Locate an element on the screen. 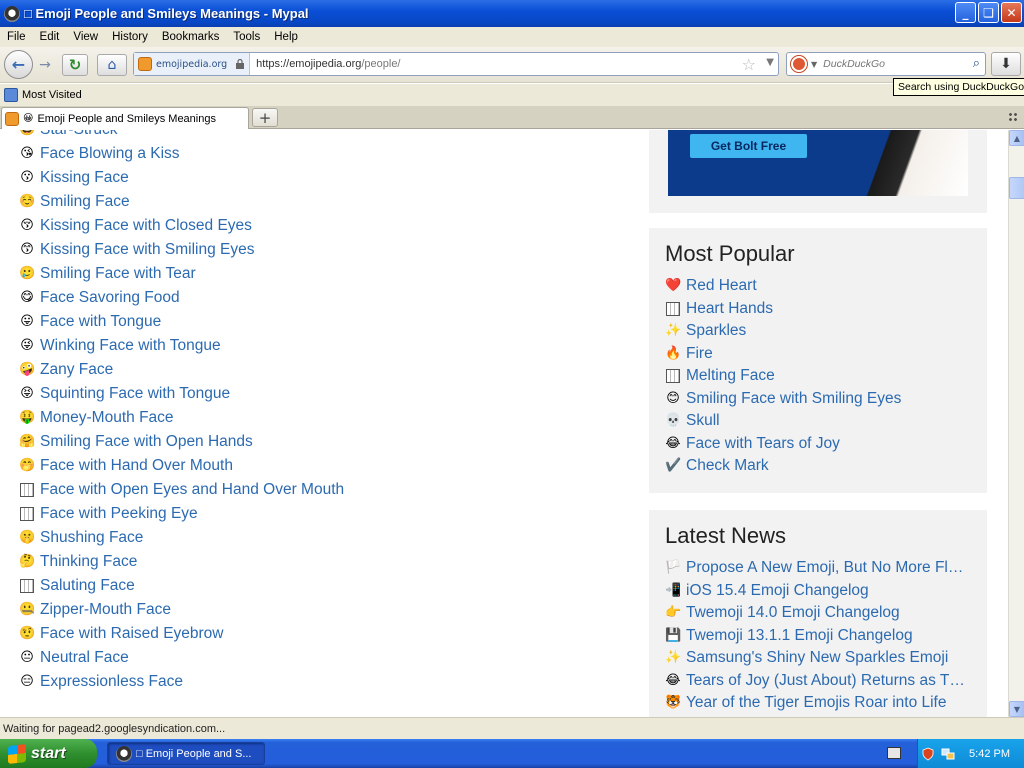 This screenshot has height=768, width=1024. panel-list-item: Heart Hands is located at coordinates (818, 309).